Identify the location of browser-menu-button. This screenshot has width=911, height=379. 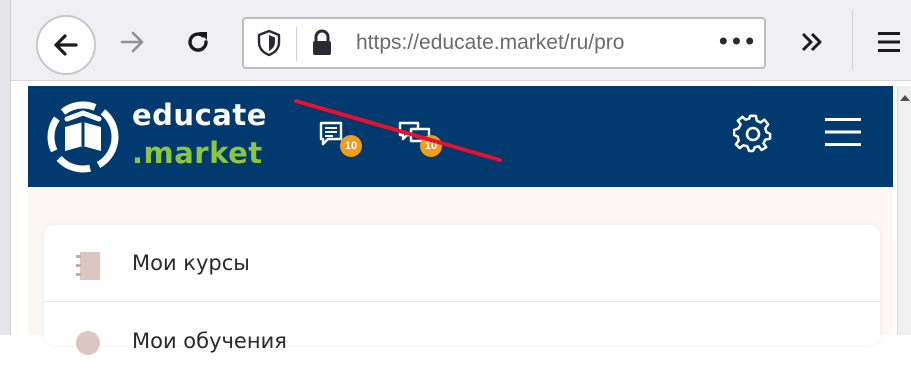
(890, 42).